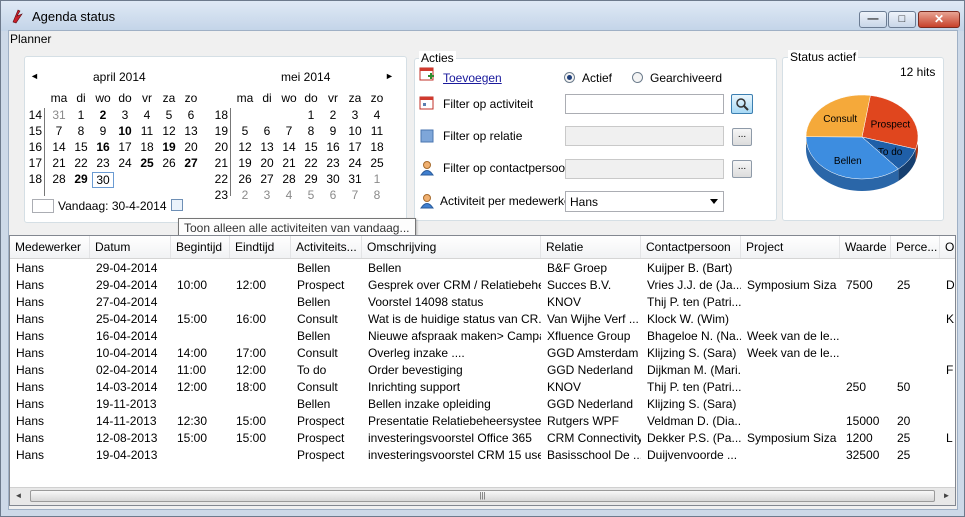 This screenshot has width=965, height=517. I want to click on calendar-day: 4, so click(147, 115).